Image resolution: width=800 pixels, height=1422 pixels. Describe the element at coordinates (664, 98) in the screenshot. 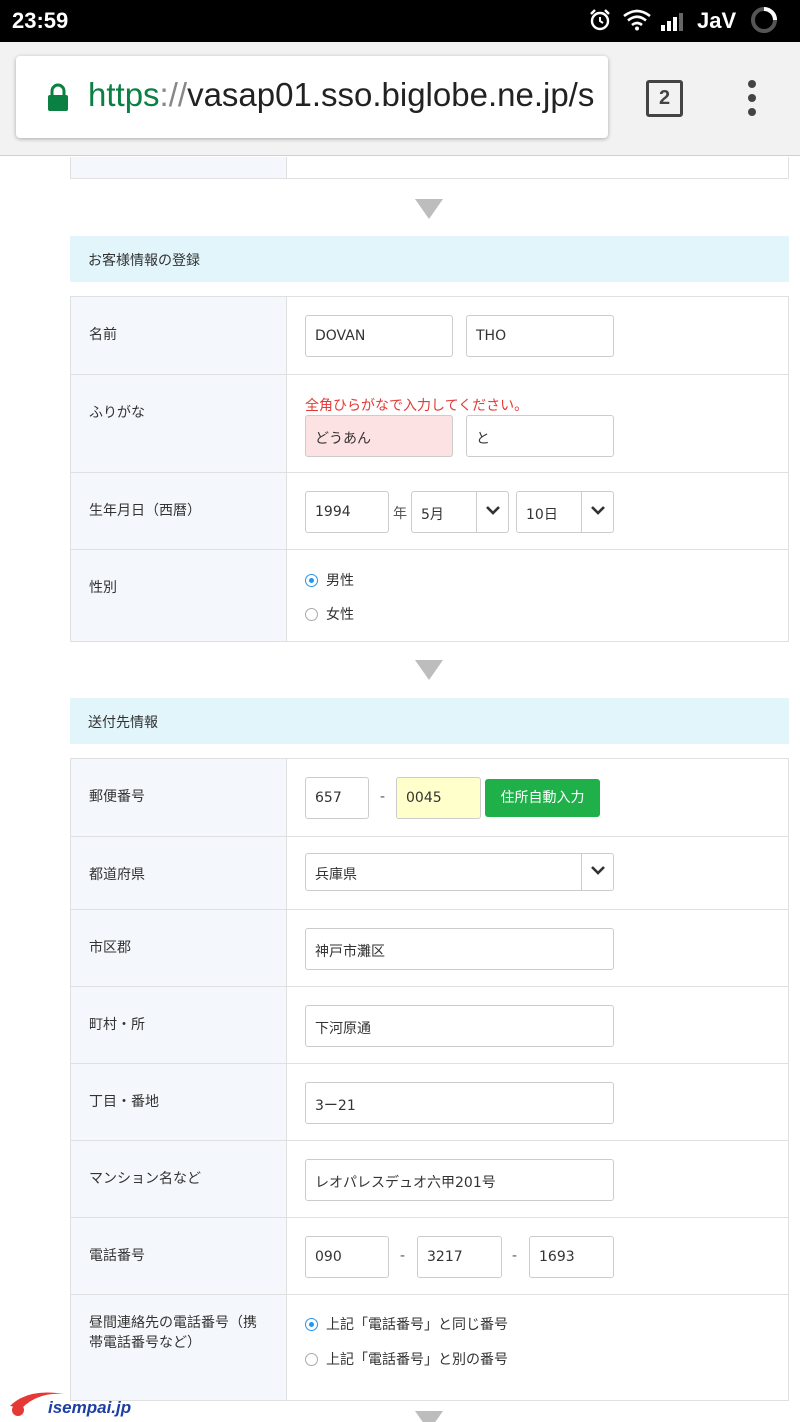

I see `tab-switcher-button: 2` at that location.